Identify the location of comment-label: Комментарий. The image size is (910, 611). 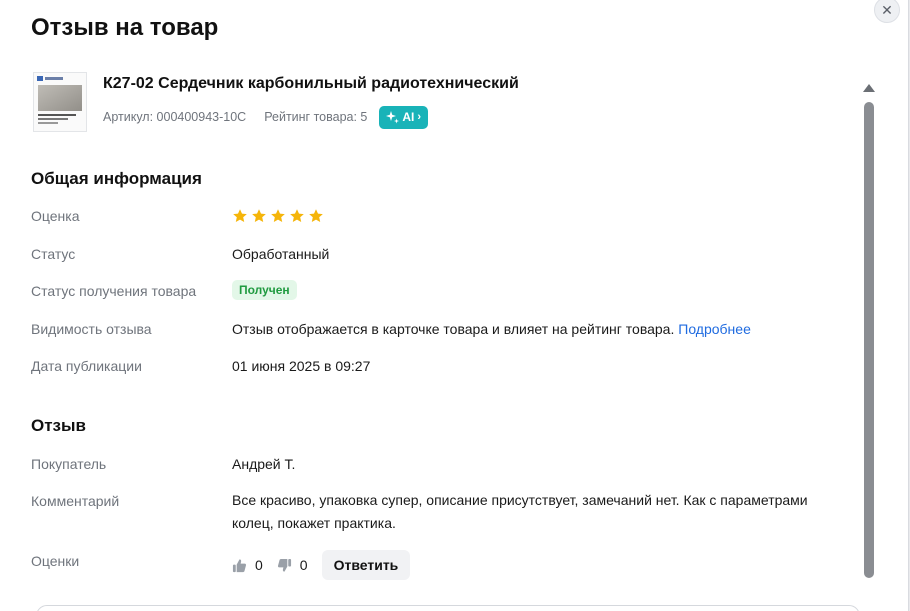
(75, 501).